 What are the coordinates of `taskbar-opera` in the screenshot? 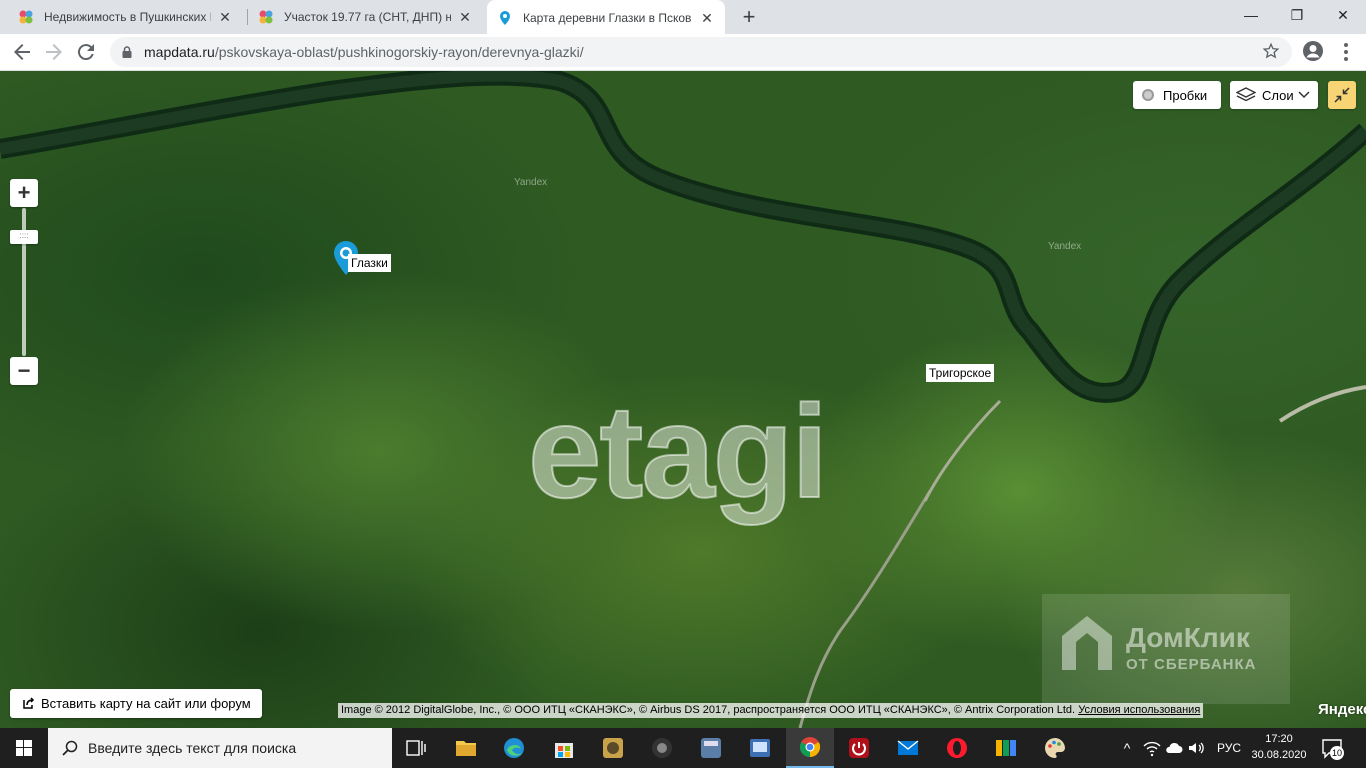 It's located at (957, 748).